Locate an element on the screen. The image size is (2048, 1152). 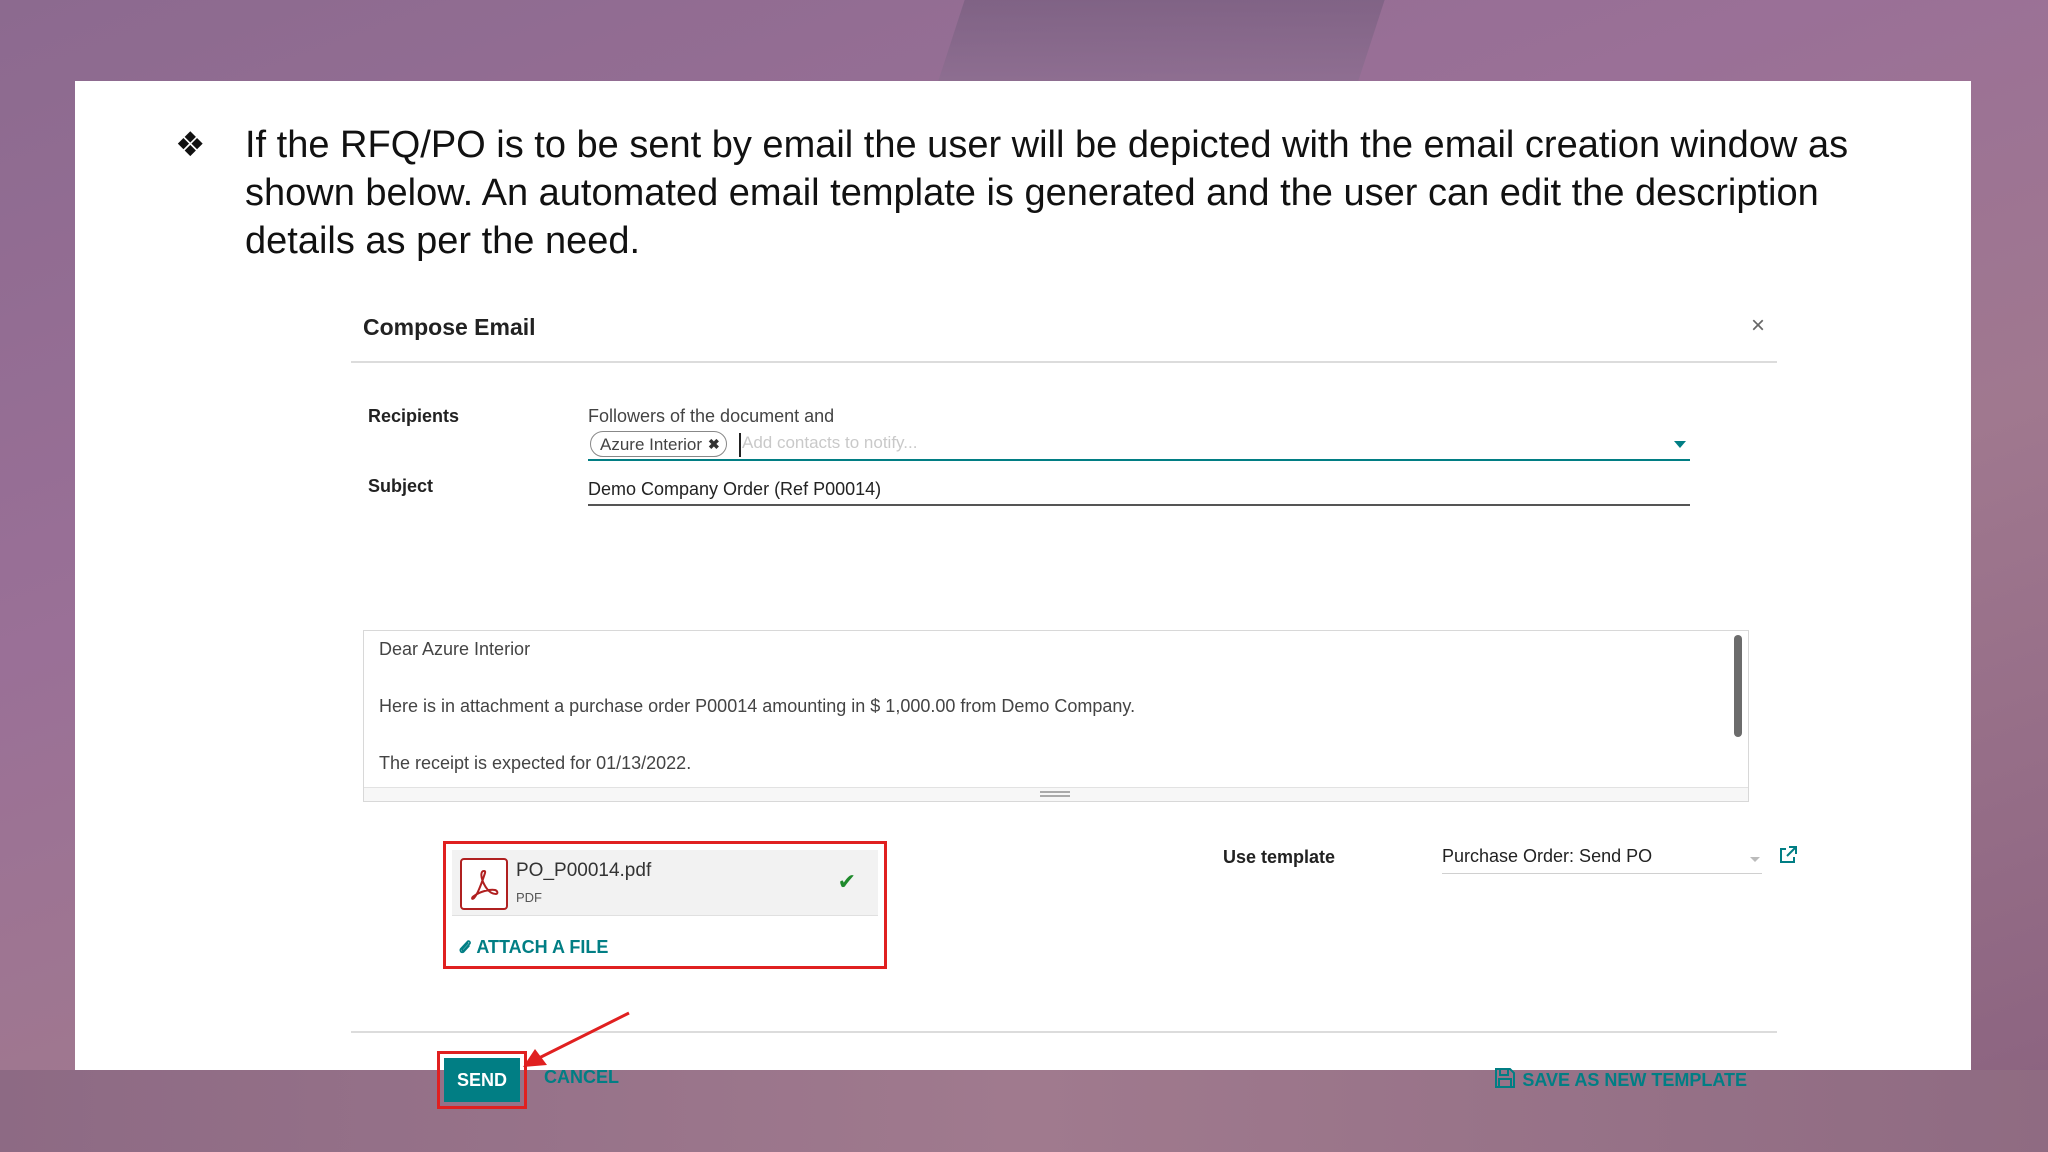
use-template-label: Use template is located at coordinates (1279, 857).